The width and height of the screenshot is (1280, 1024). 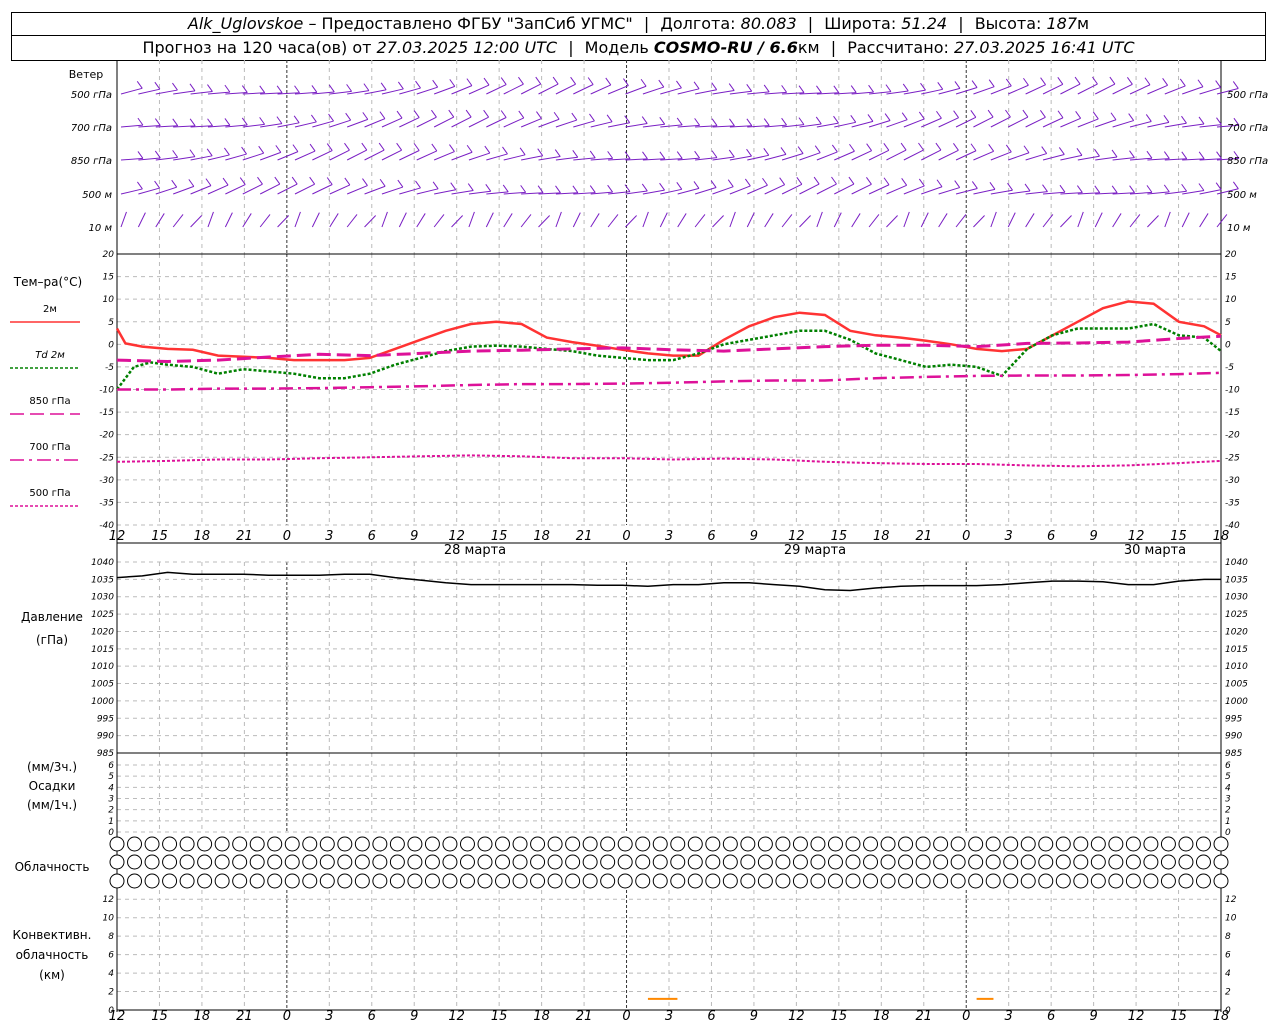 I want to click on y-tick-label-left: 2, so click(x=111, y=811).